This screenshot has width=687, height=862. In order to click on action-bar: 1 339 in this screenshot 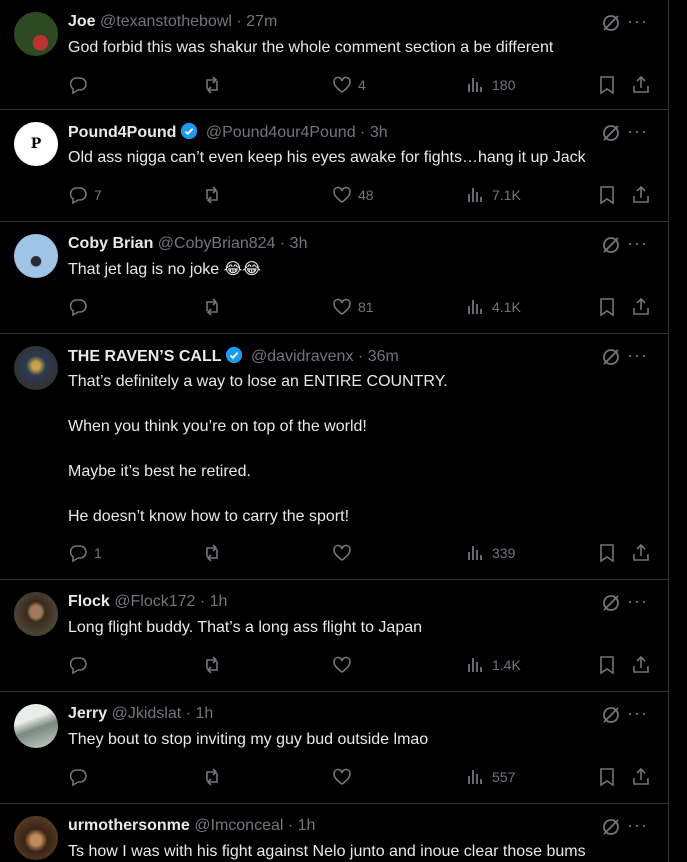, I will do `click(359, 555)`.